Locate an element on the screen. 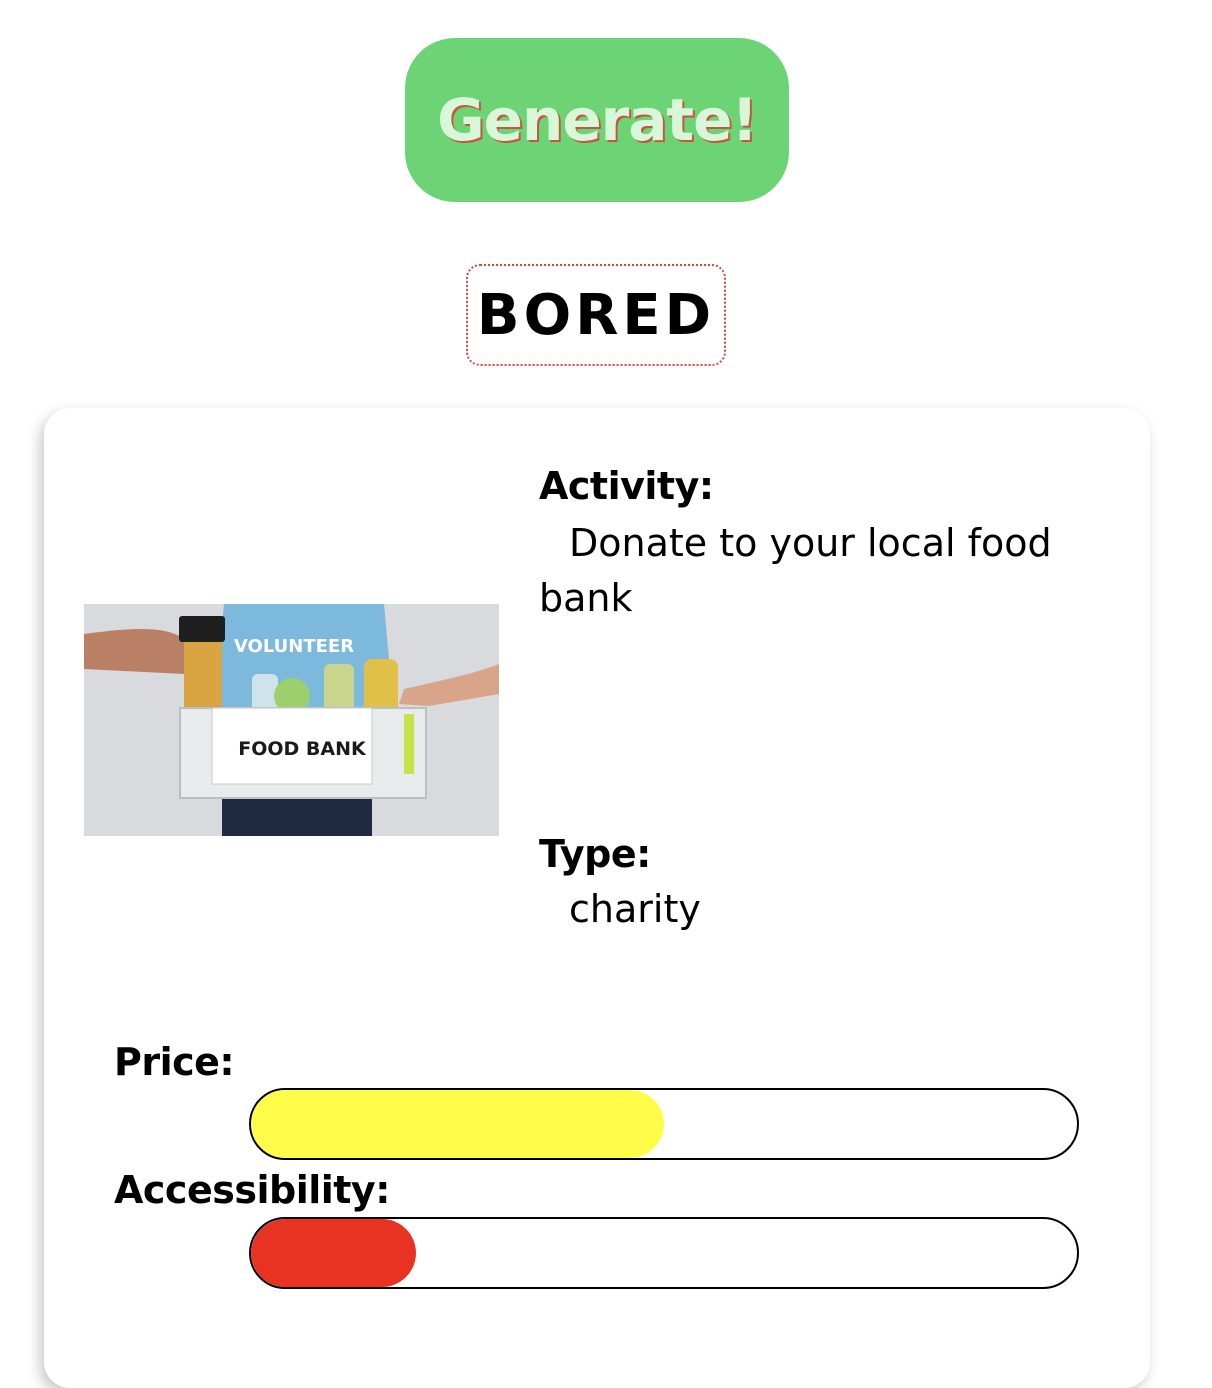 The image size is (1212, 1388). accessibility-bar-fill is located at coordinates (334, 1253).